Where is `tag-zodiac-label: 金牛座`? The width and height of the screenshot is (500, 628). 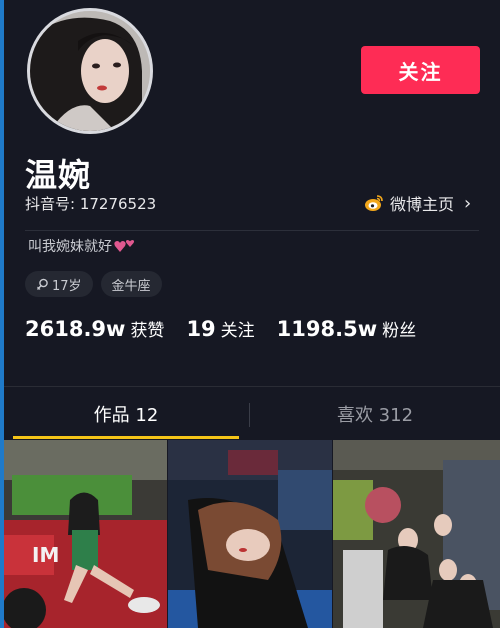 tag-zodiac-label: 金牛座 is located at coordinates (131, 286).